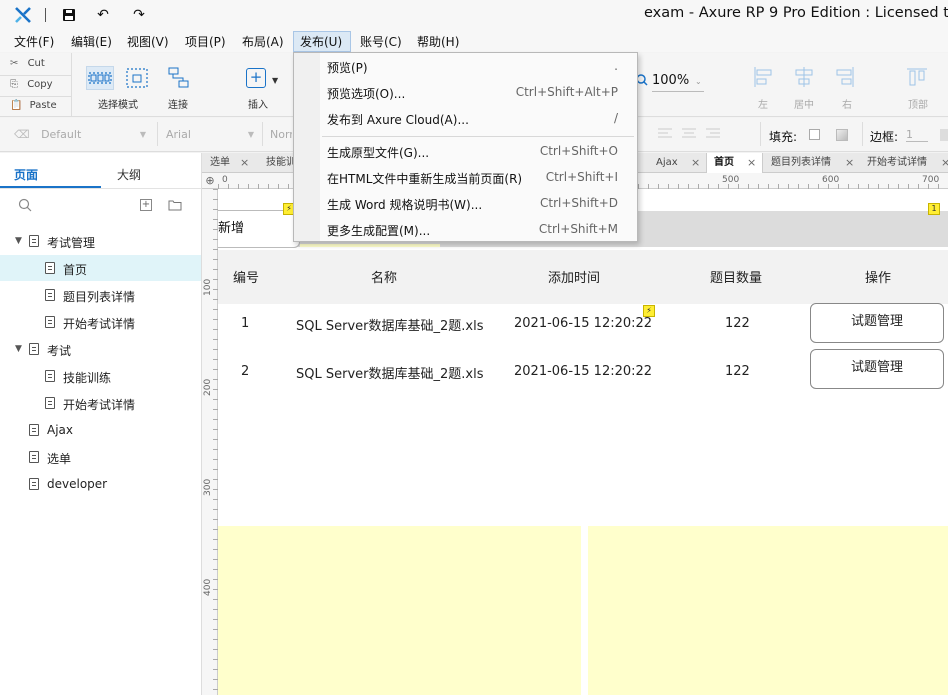 This screenshot has width=948, height=695. What do you see at coordinates (280, 163) in the screenshot?
I see `doctab-skill: 技能训` at bounding box center [280, 163].